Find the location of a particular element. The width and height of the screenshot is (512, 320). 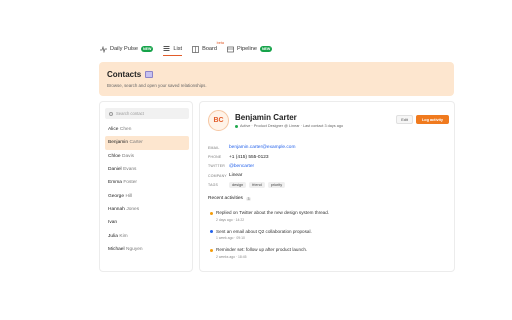

contact-first-name: Emma is located at coordinates (115, 183).